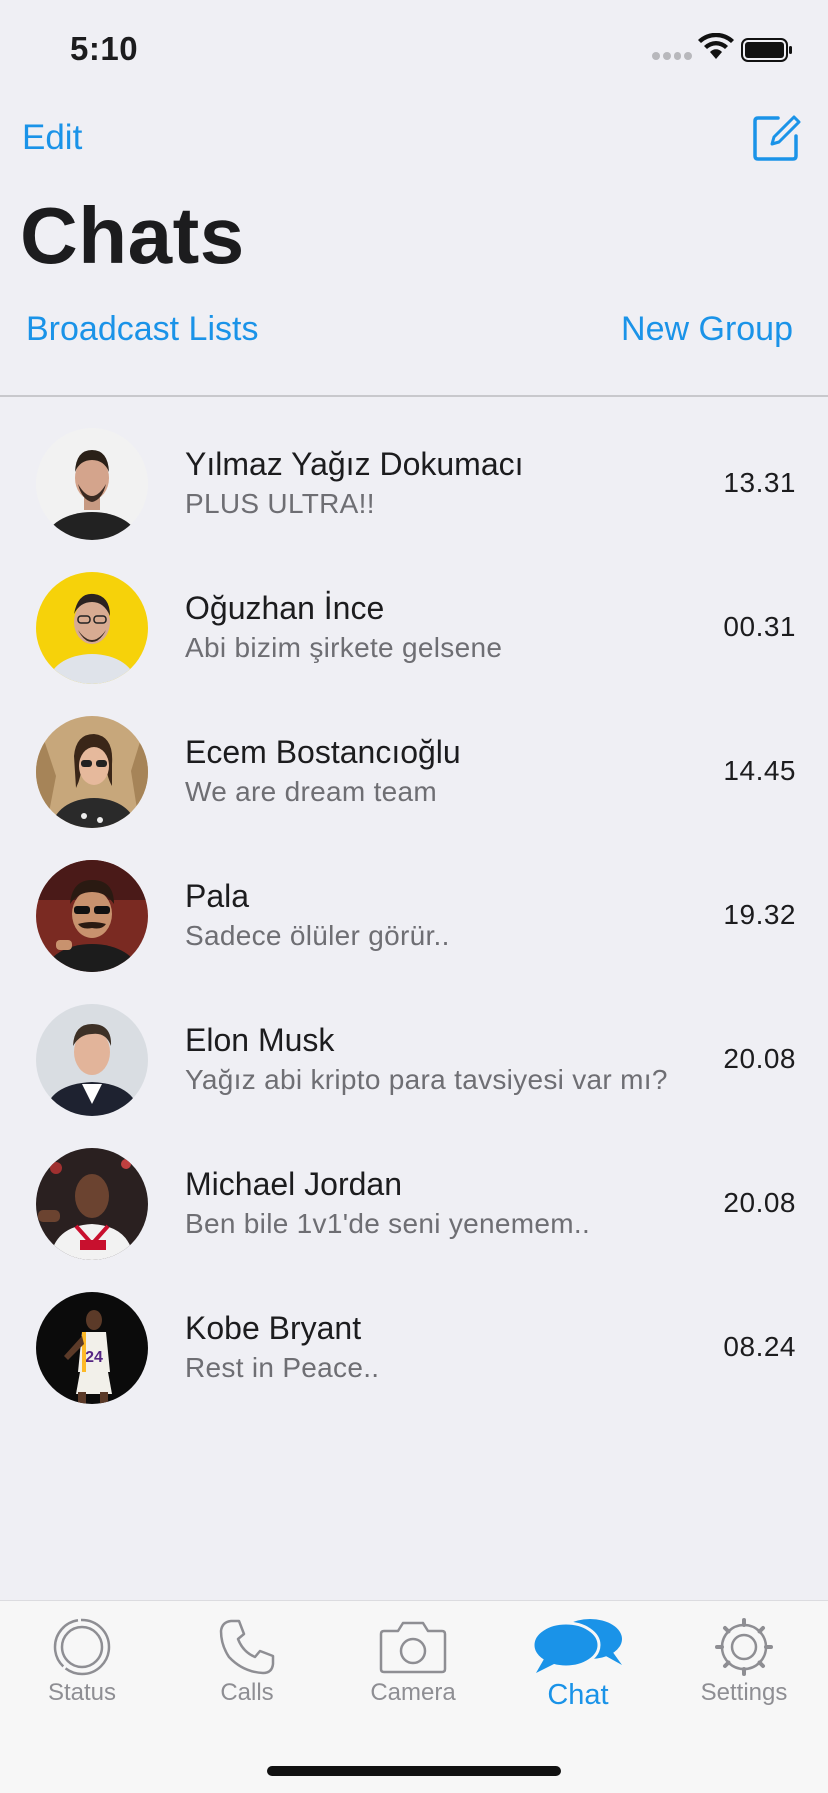  What do you see at coordinates (92, 1348) in the screenshot?
I see `avatar: 24` at bounding box center [92, 1348].